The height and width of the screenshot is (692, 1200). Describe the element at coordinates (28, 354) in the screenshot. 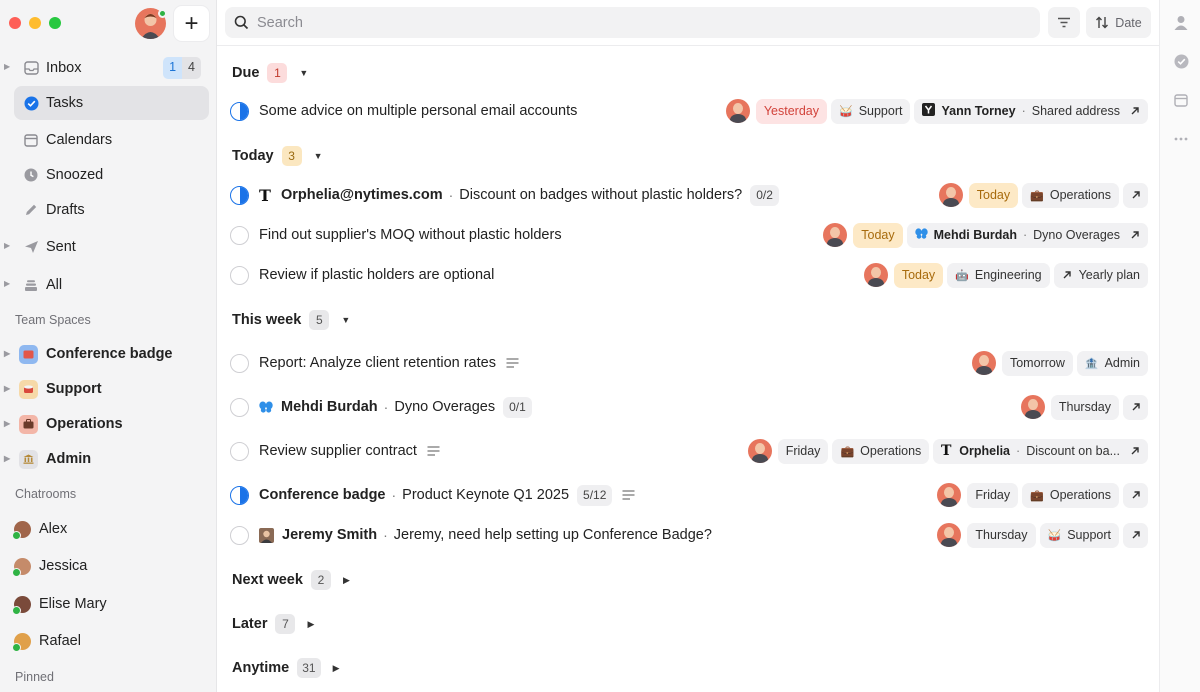

I see `ticket-icon` at that location.